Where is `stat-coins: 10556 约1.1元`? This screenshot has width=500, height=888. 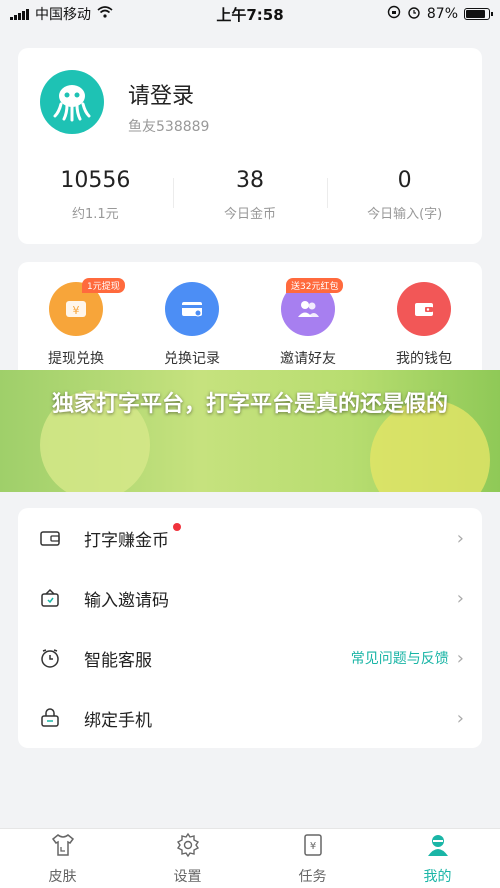
stat-coins: 10556 约1.1元 is located at coordinates (95, 195).